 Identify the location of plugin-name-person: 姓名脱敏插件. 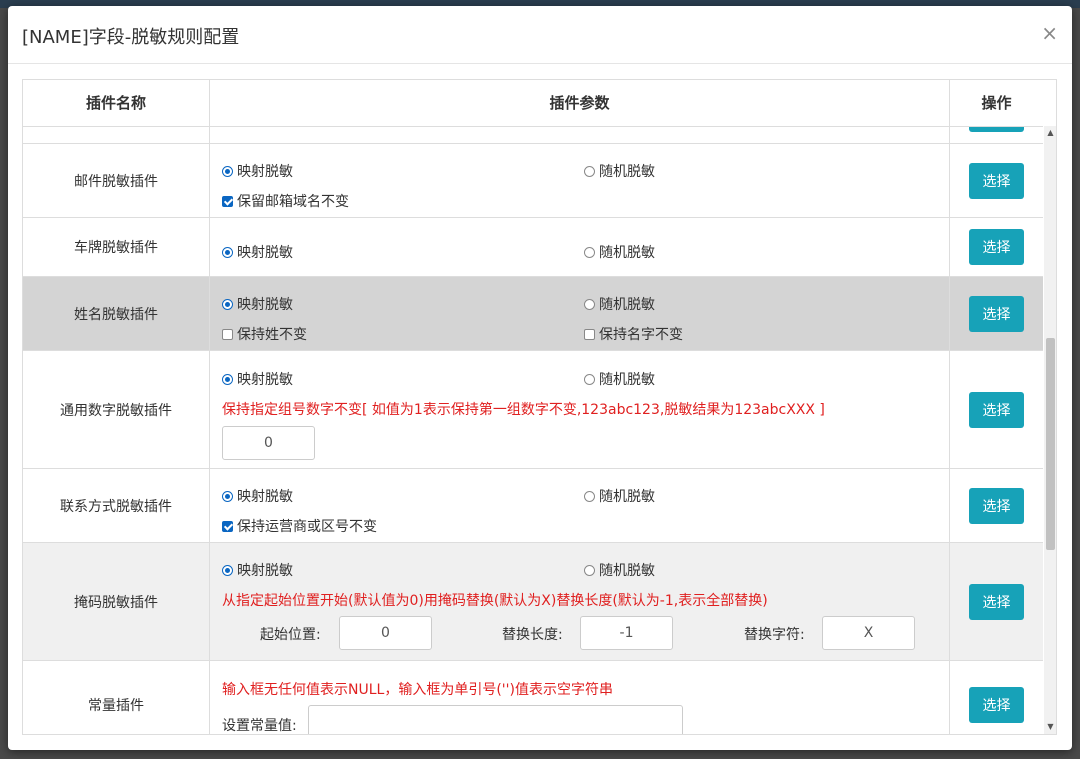
(116, 313).